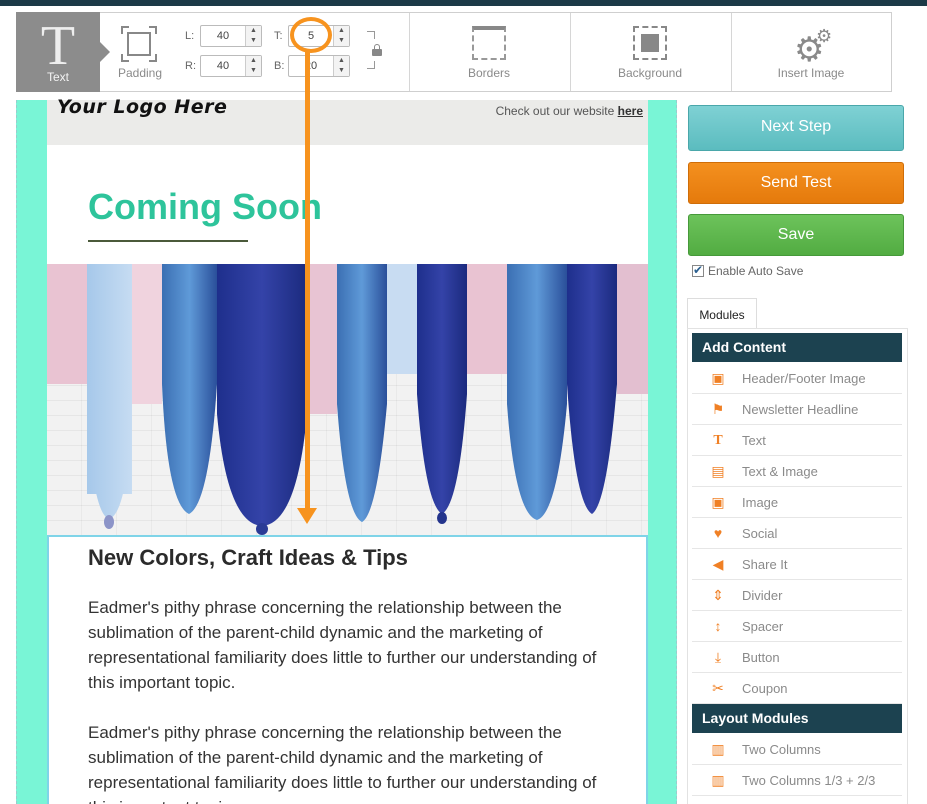 Image resolution: width=927 pixels, height=804 pixels. I want to click on auto-save-toggle: Enable Auto Save, so click(748, 270).